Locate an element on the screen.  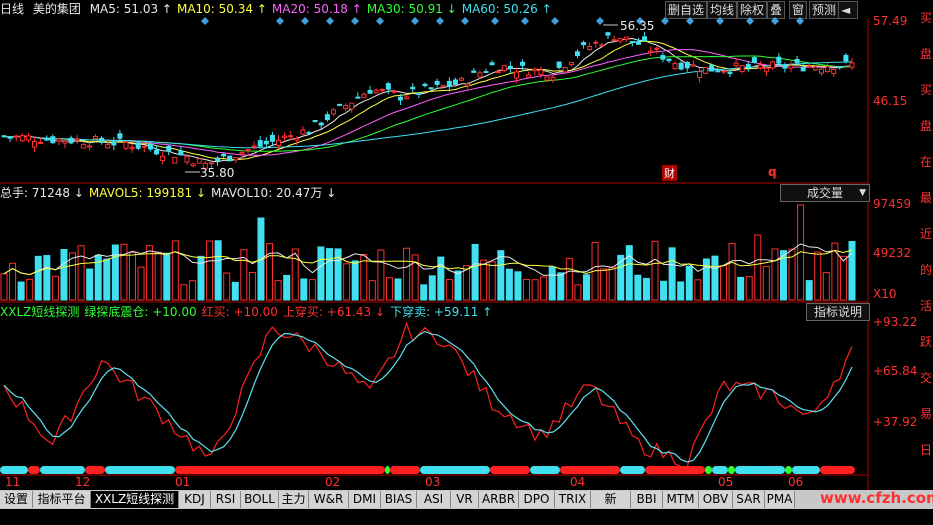
indicator-tab: 主力 is located at coordinates (294, 499).